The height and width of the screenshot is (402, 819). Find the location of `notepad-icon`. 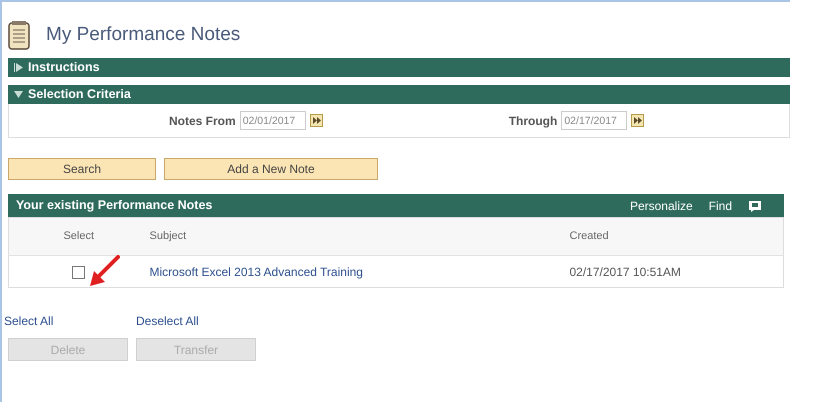

notepad-icon is located at coordinates (19, 35).